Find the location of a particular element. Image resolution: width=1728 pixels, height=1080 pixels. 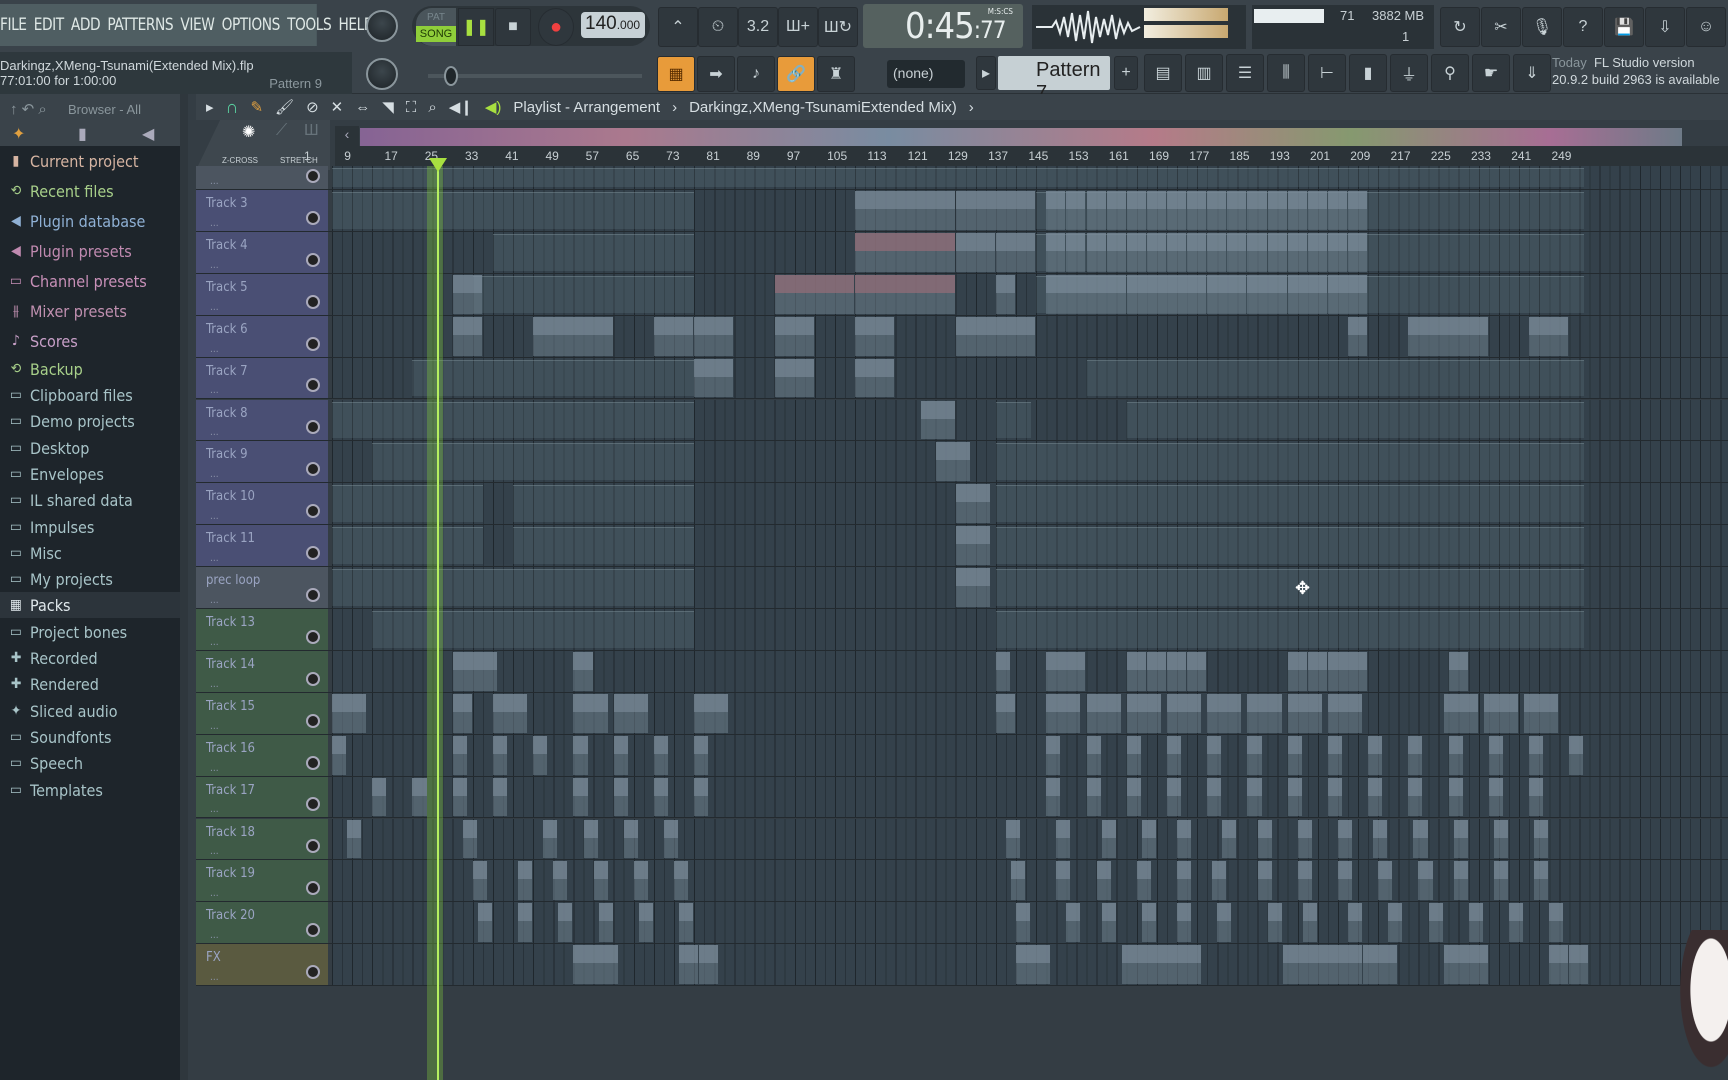

save-icon: 💾 is located at coordinates (1624, 27).